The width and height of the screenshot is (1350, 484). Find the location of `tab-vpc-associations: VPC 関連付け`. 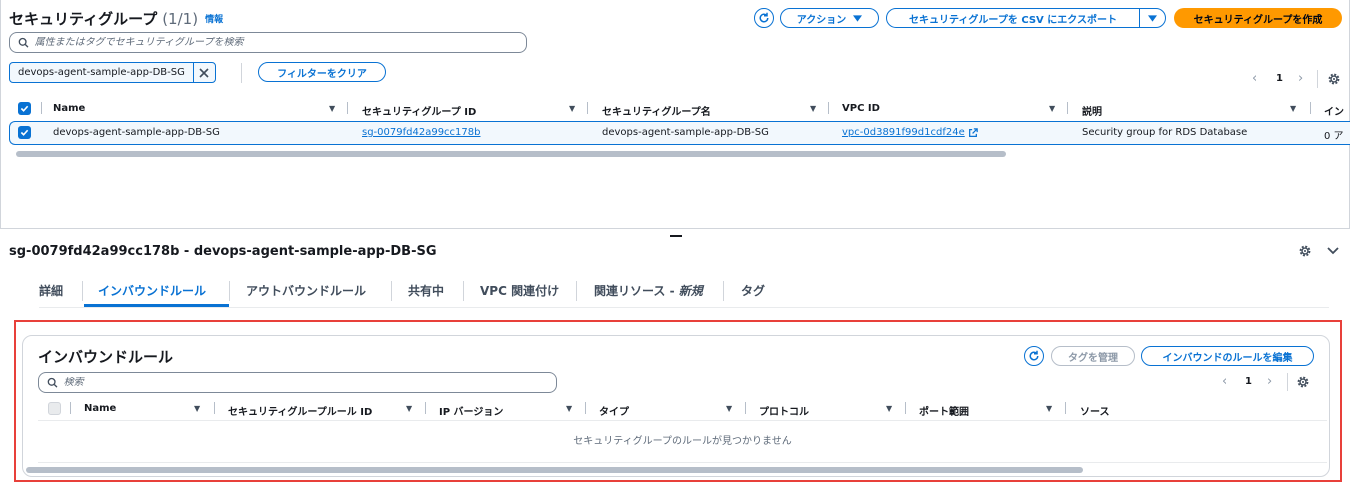

tab-vpc-associations: VPC 関連付け is located at coordinates (519, 290).